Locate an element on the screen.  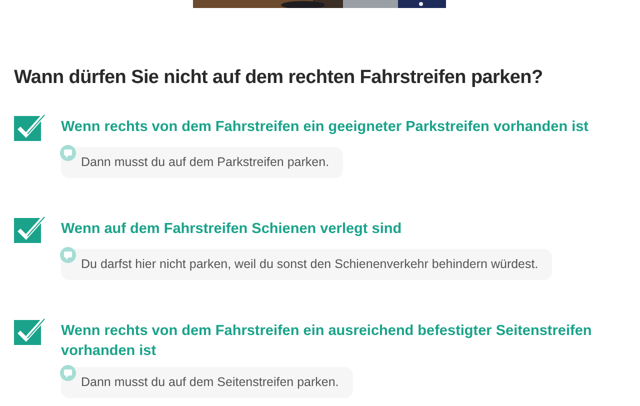
explanation-bubble: Dann musst du auf dem Seitenstreifen parken. is located at coordinates (207, 382).